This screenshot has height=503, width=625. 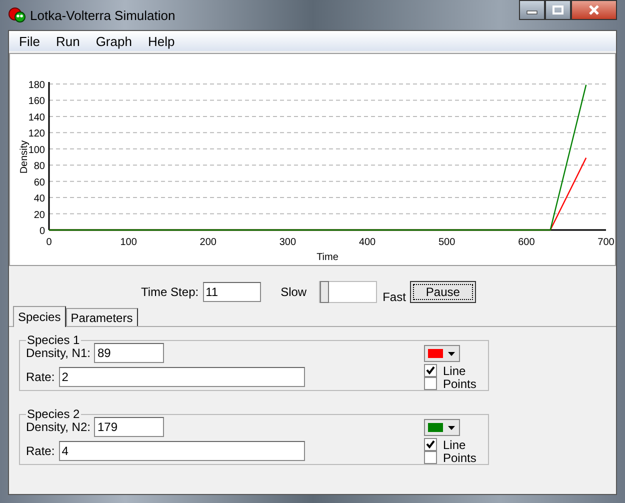 I want to click on y-tick-label: 100, so click(x=36, y=150).